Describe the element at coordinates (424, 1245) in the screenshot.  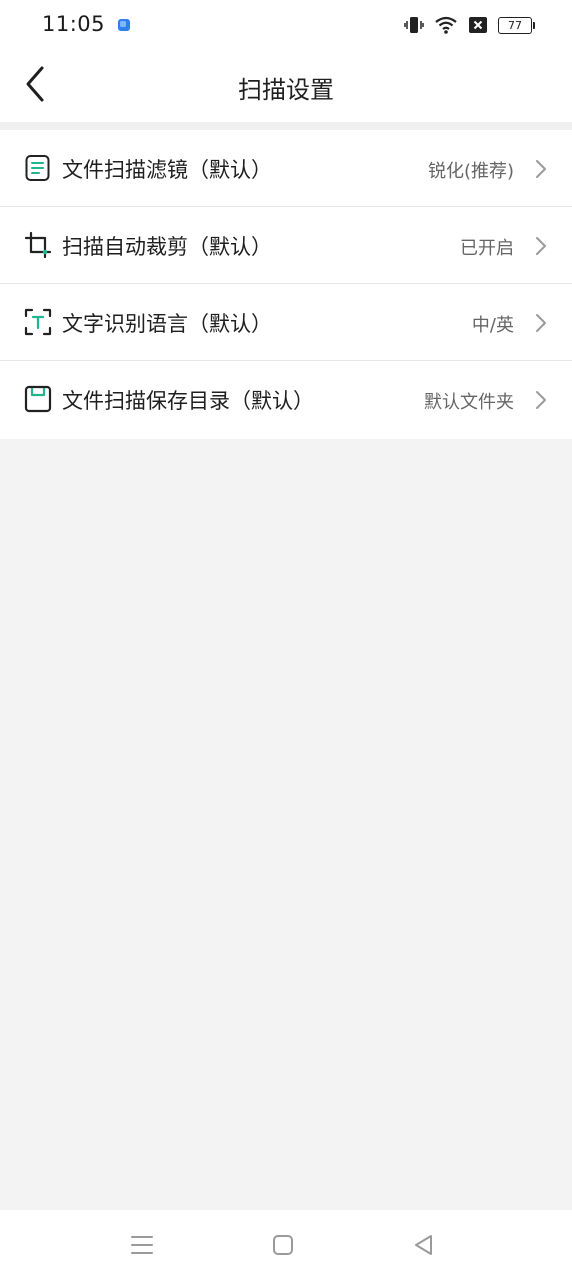
I see `back-triangle-icon` at that location.